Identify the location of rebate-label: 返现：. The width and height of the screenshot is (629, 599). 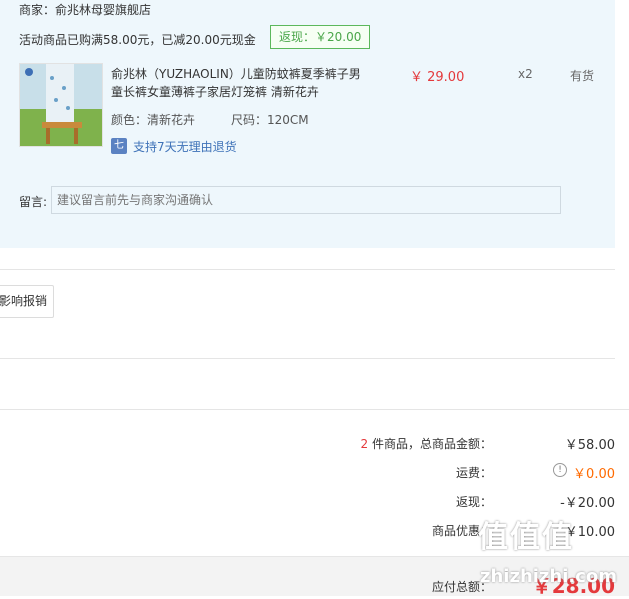
(473, 502).